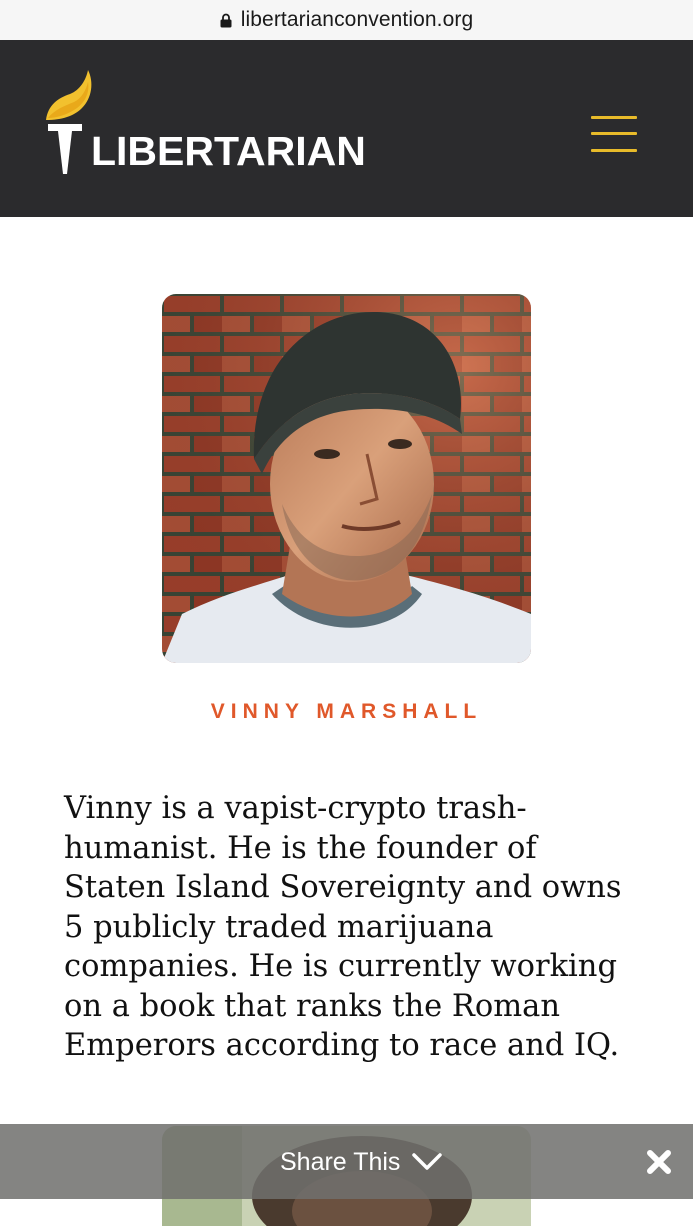 The width and height of the screenshot is (693, 1226). What do you see at coordinates (228, 151) in the screenshot?
I see `logo-wordmark: LIBERTARIAN` at bounding box center [228, 151].